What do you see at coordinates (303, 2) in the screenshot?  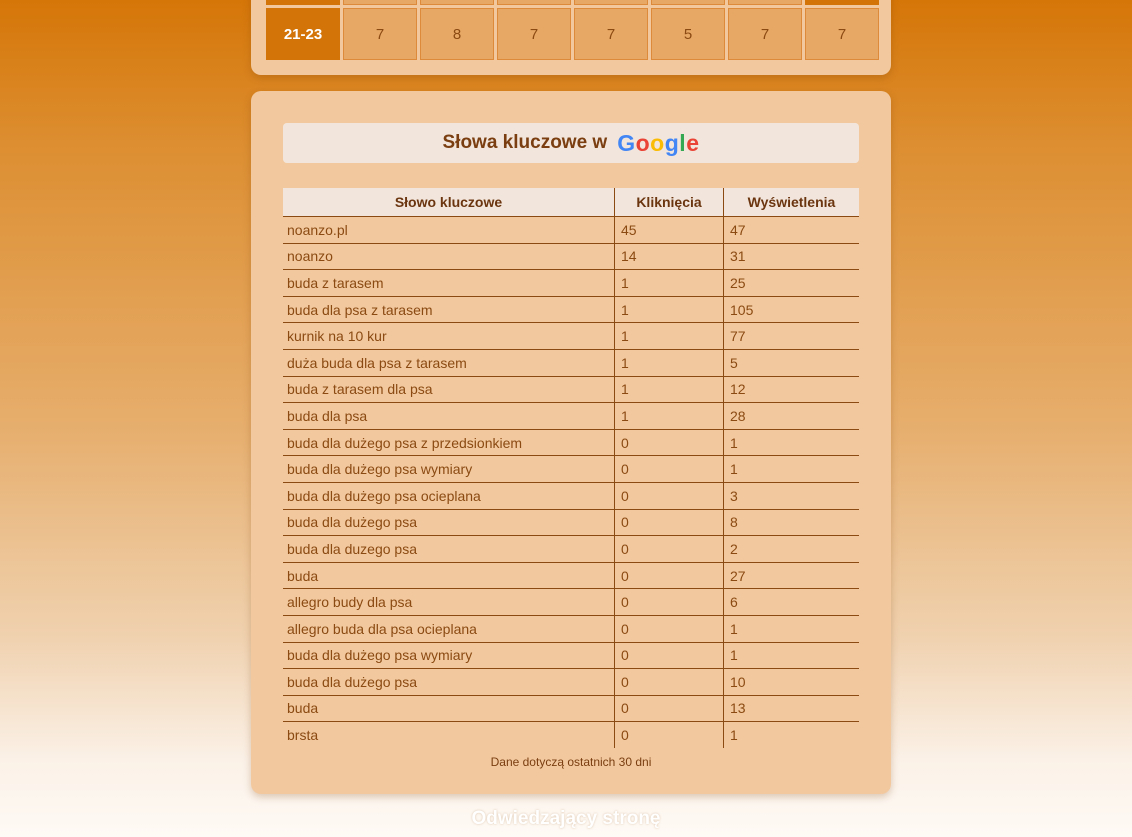 I see `hour-label-cell` at bounding box center [303, 2].